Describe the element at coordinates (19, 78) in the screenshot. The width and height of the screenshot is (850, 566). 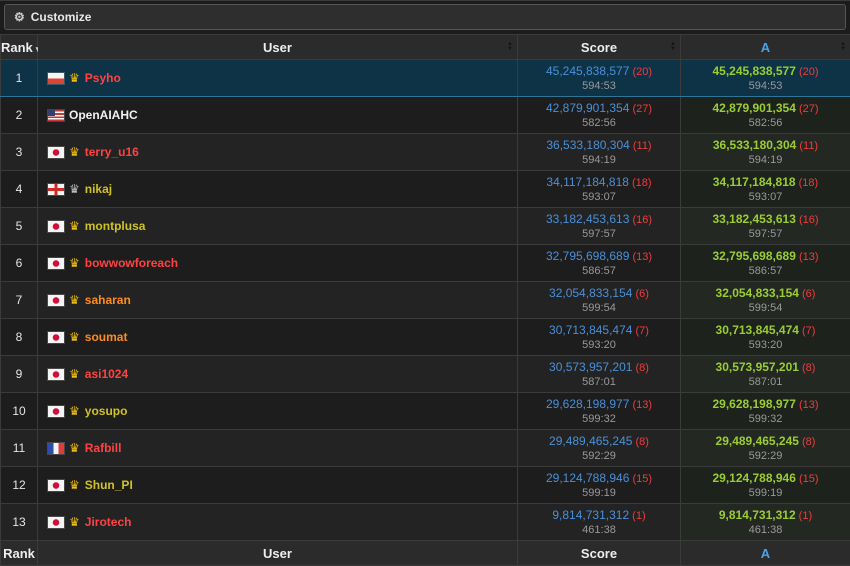
I see `rank-cell: 1` at that location.